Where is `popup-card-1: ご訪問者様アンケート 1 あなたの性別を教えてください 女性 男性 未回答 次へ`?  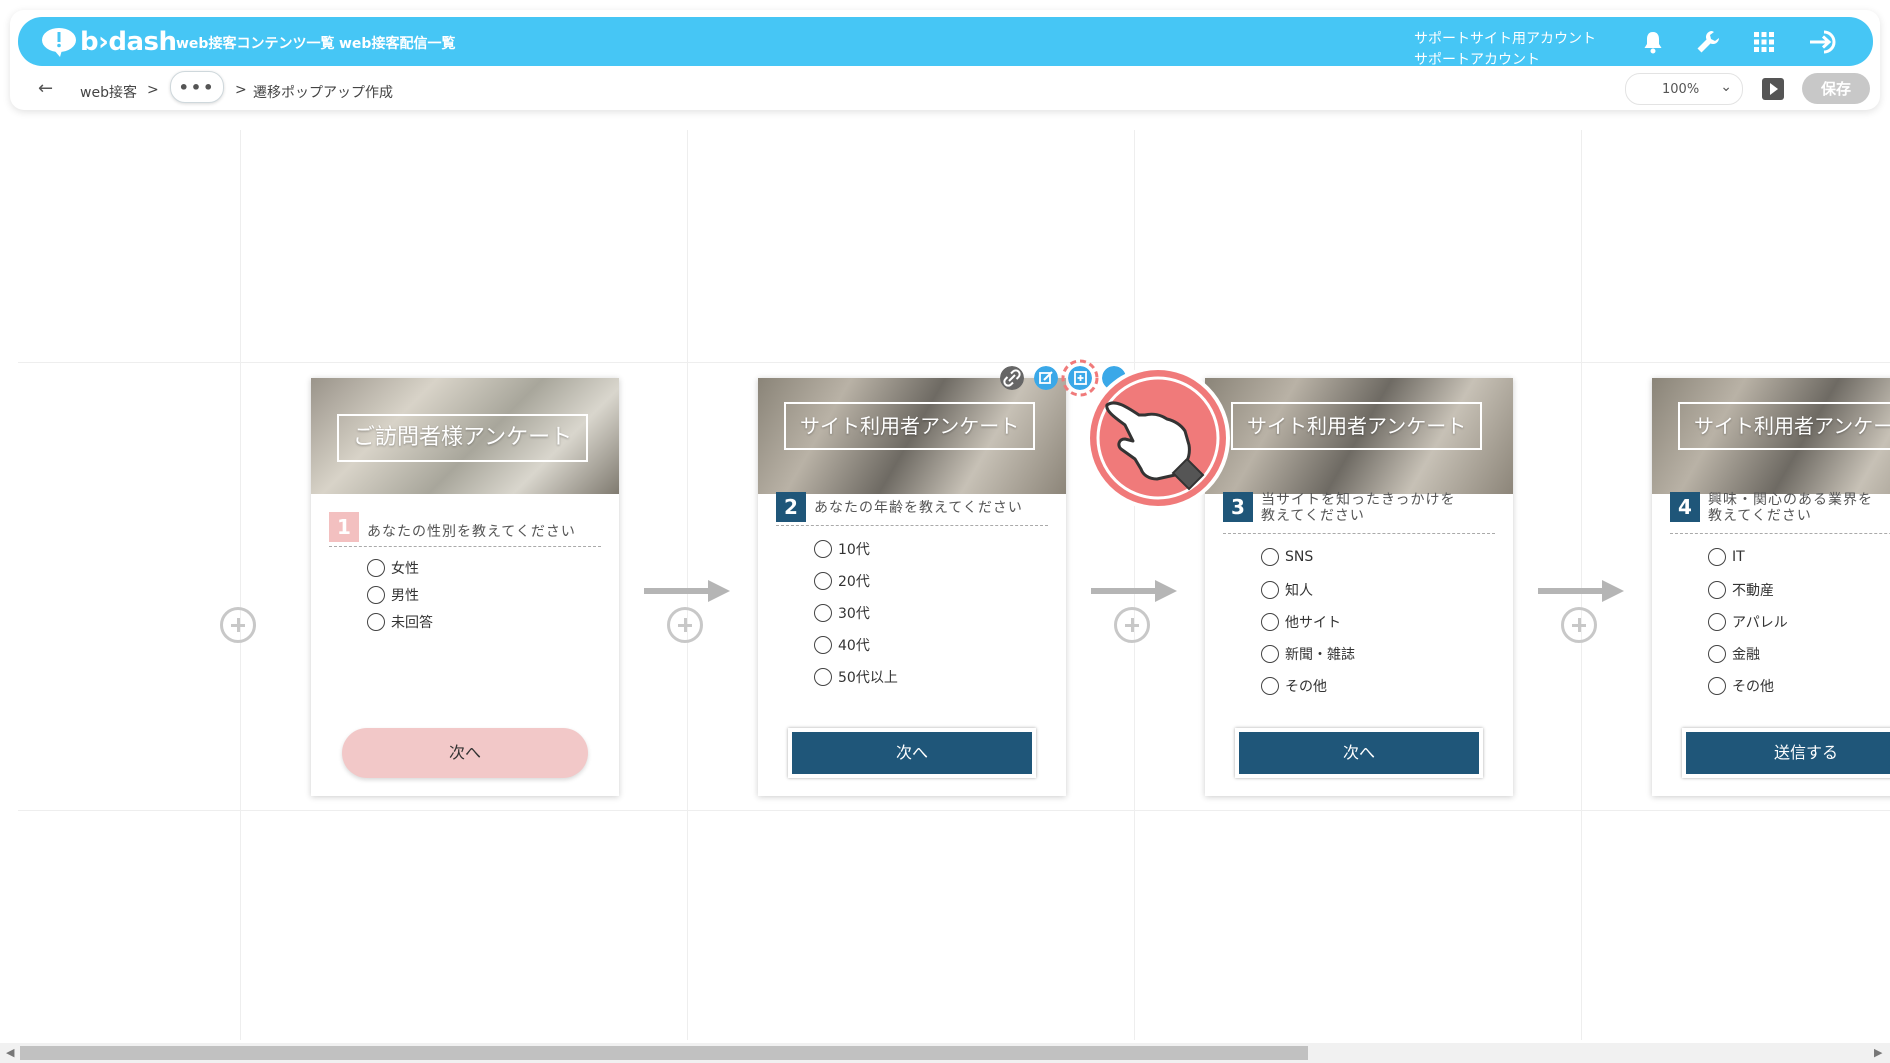 popup-card-1: ご訪問者様アンケート 1 あなたの性別を教えてください 女性 男性 未回答 次へ is located at coordinates (465, 587).